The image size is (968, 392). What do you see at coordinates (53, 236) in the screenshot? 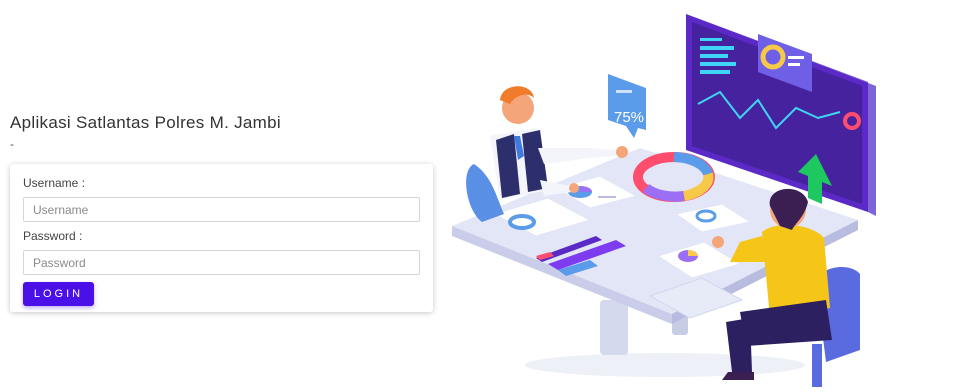
I see `password-label: Password :` at bounding box center [53, 236].